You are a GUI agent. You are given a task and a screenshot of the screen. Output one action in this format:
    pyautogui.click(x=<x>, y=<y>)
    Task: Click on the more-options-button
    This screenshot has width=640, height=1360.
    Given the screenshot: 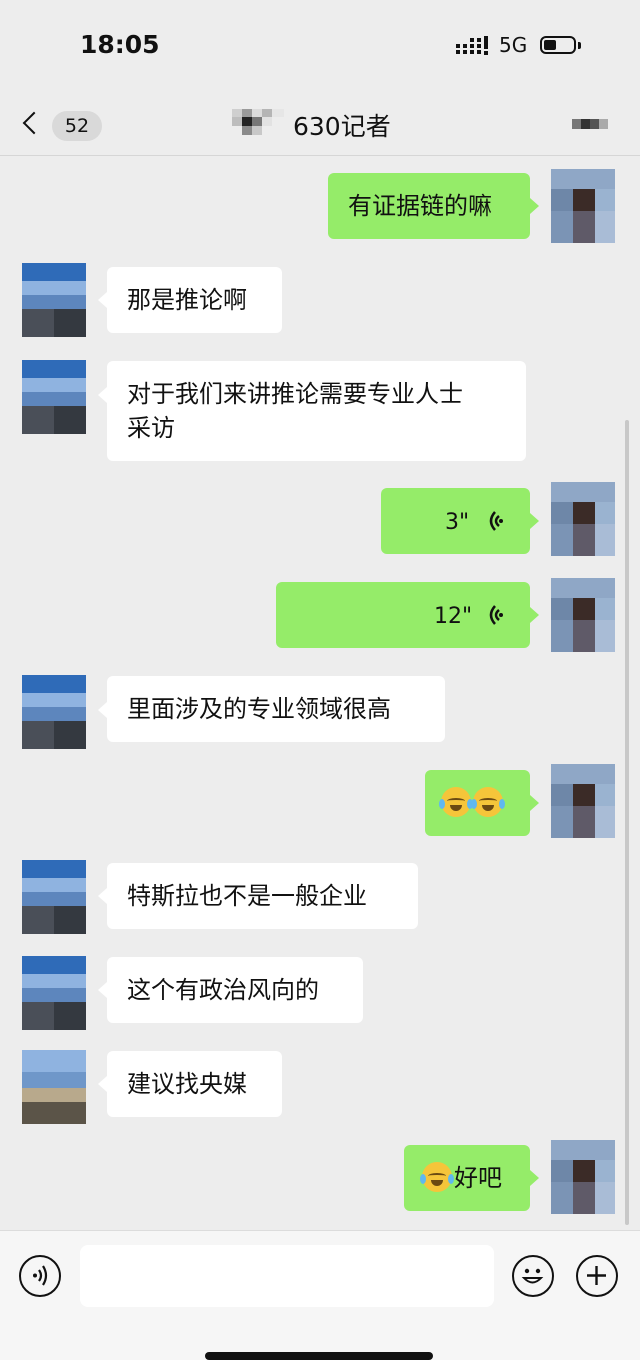 What is the action you would take?
    pyautogui.click(x=590, y=124)
    